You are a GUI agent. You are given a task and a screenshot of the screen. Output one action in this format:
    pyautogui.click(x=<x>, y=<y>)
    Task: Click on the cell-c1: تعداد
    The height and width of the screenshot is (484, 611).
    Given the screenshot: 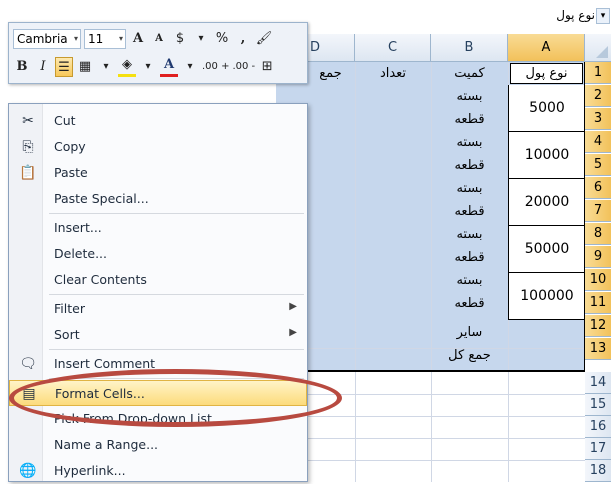 What is the action you would take?
    pyautogui.click(x=393, y=73)
    